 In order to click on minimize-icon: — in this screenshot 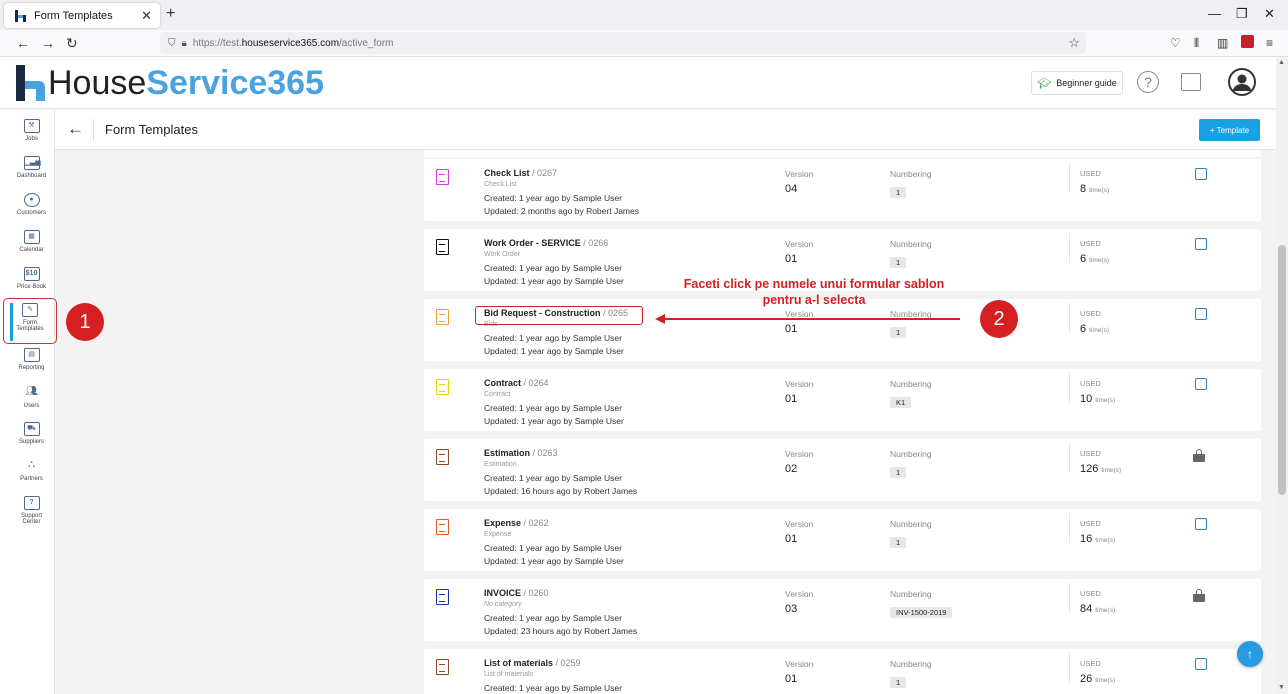, I will do `click(1214, 13)`.